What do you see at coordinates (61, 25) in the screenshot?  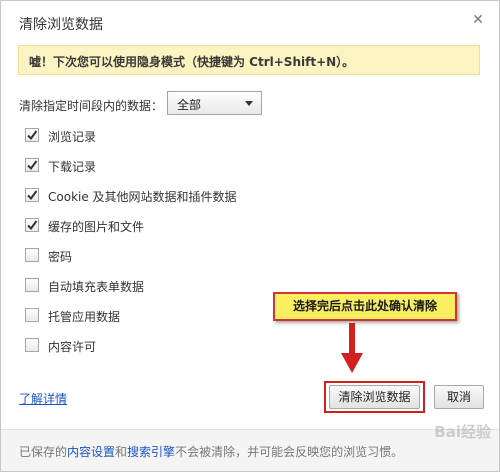 I see `dialog-title: 清除浏览数据` at bounding box center [61, 25].